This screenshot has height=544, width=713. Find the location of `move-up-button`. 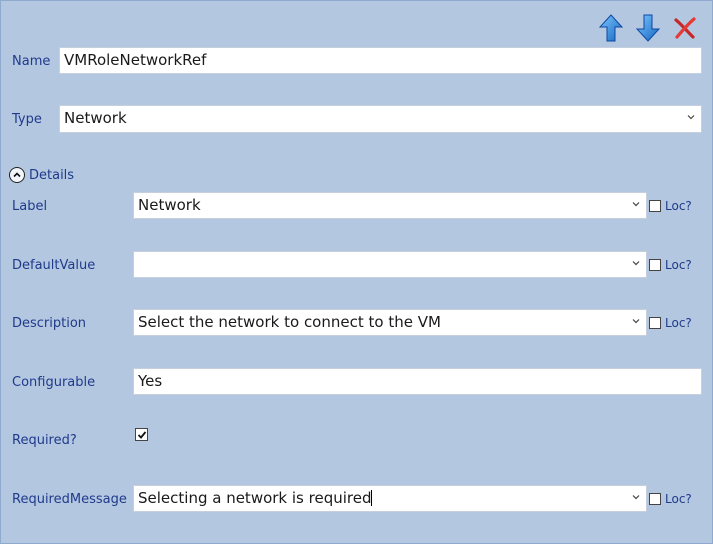

move-up-button is located at coordinates (611, 28).